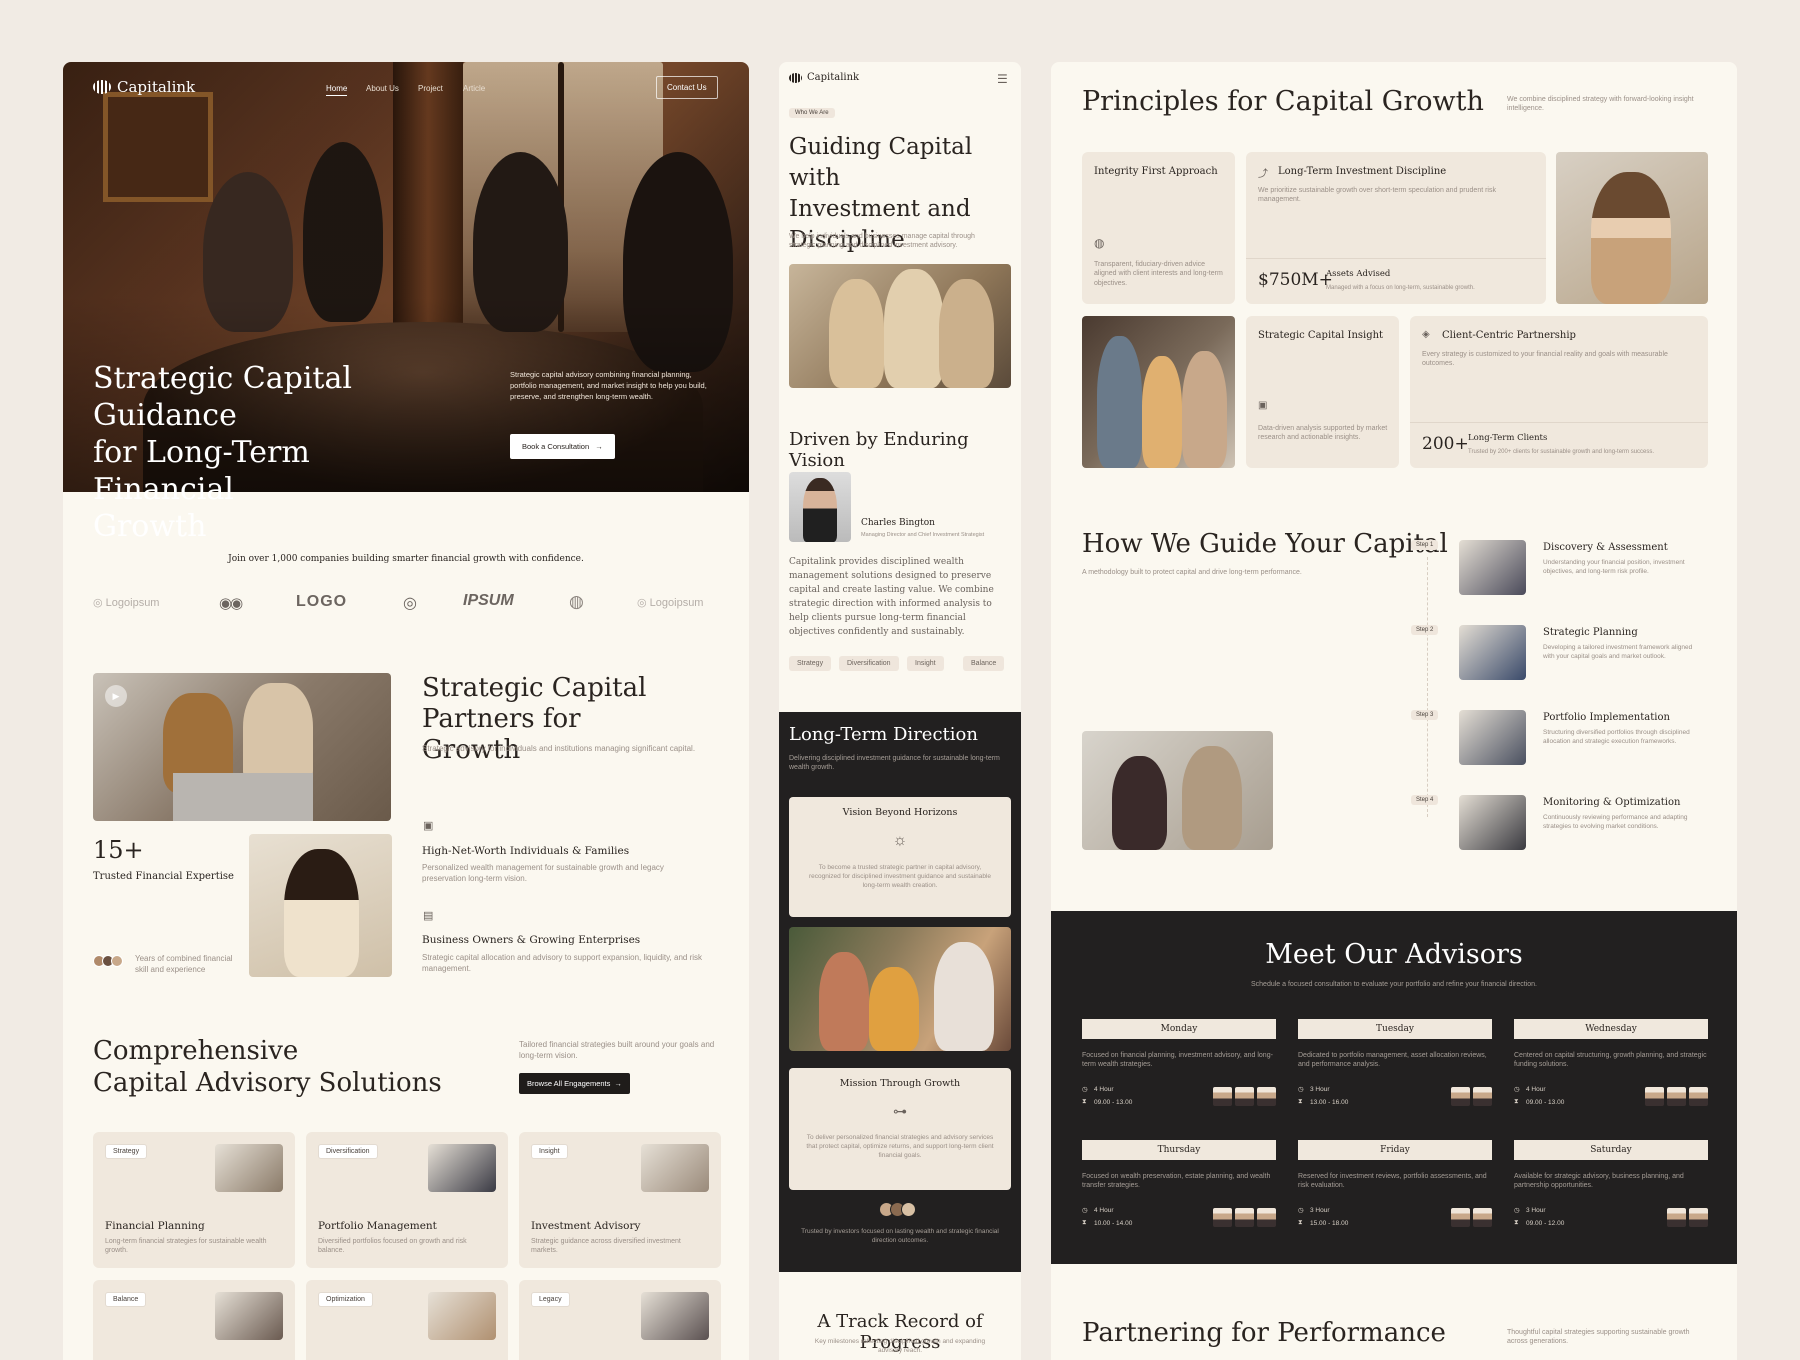 This screenshot has height=1360, width=1800. Describe the element at coordinates (1265, 544) in the screenshot. I see `guide-title: How We Guide Your Capital` at that location.